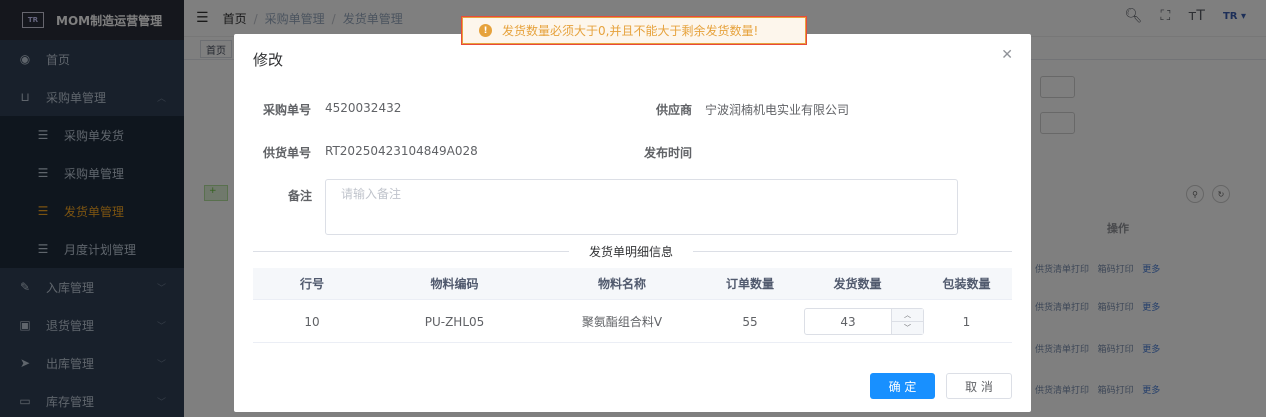 The width and height of the screenshot is (1266, 417). Describe the element at coordinates (621, 284) in the screenshot. I see `col-material-name: 物料名称` at that location.